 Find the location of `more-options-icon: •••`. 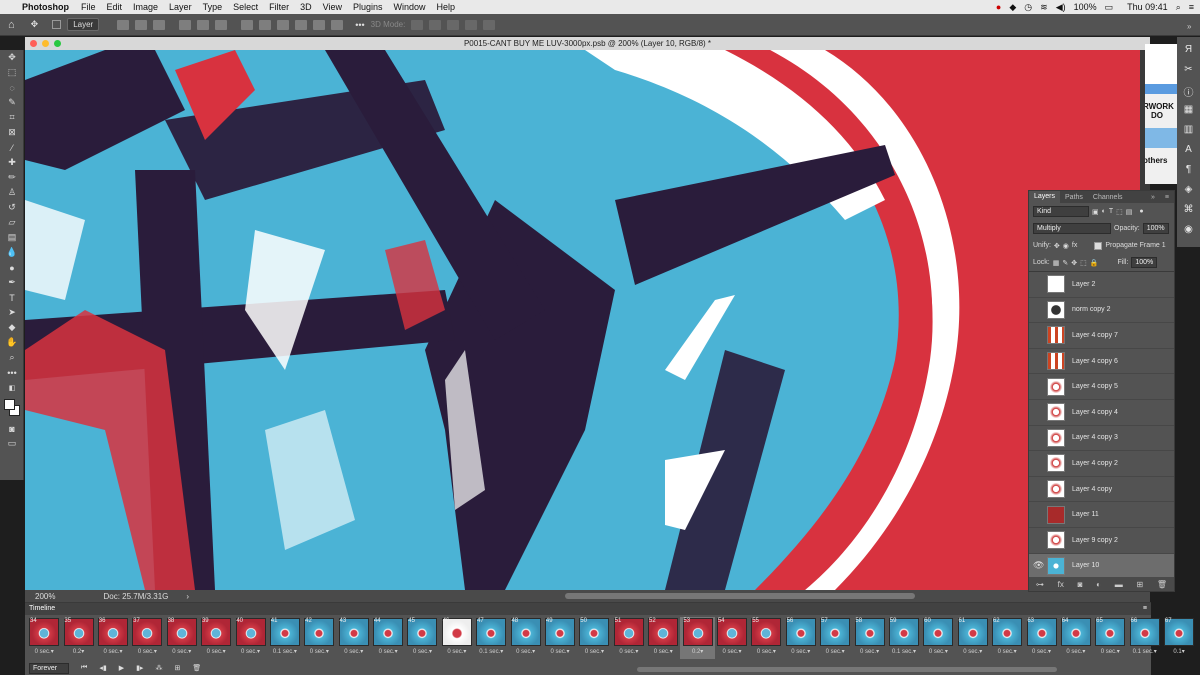

more-options-icon: ••• is located at coordinates (359, 25).